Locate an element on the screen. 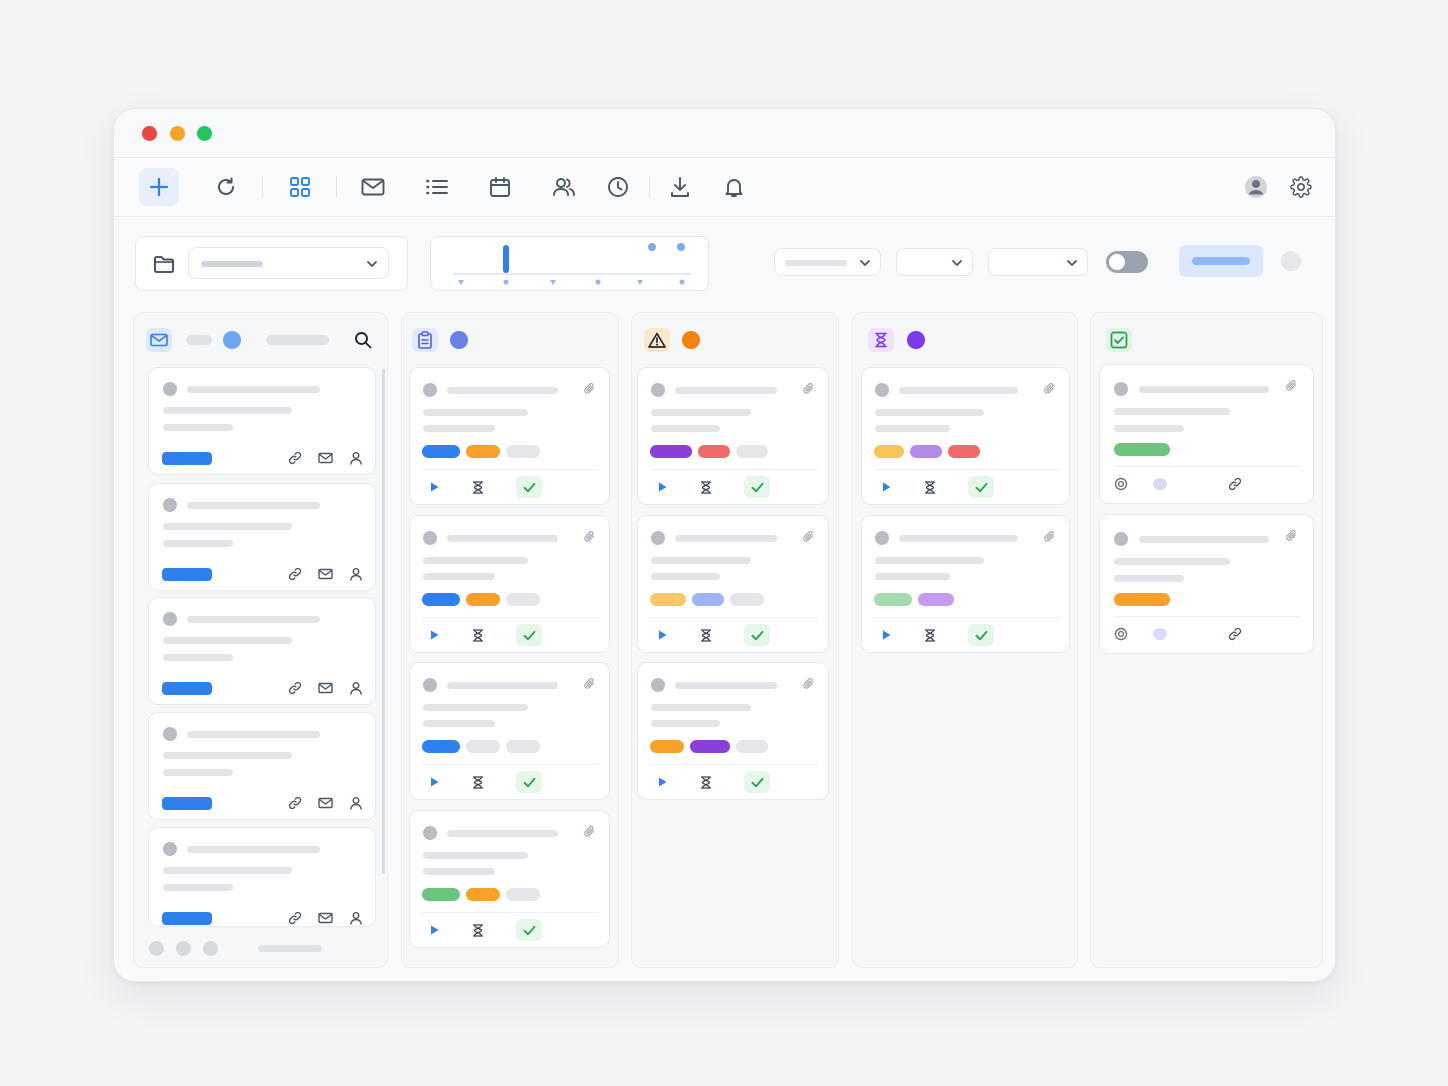  notifications-button is located at coordinates (734, 187).